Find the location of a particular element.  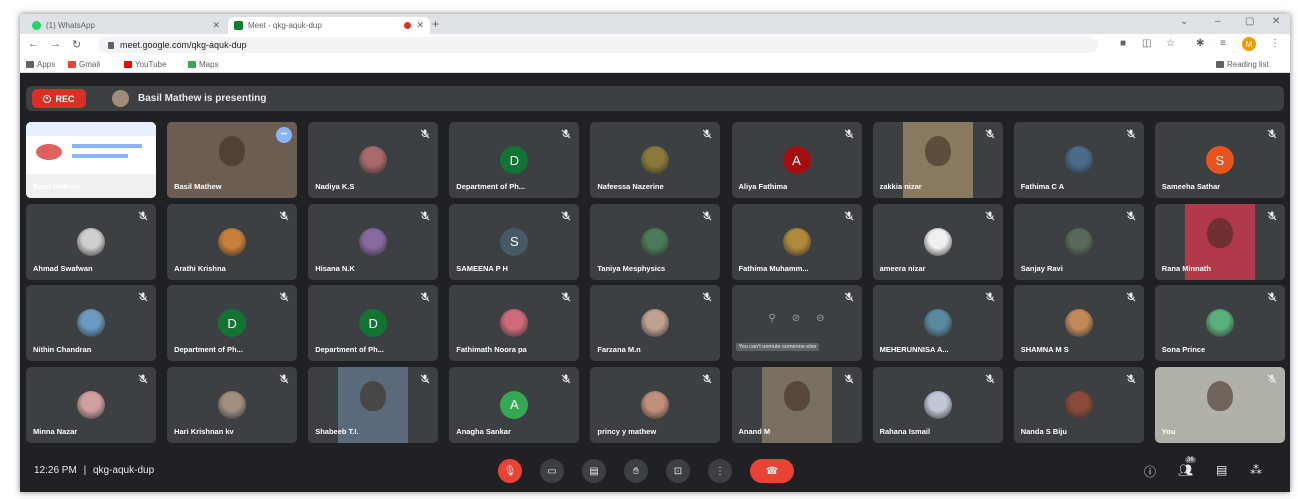

participant-name: SAMEENA P H is located at coordinates (482, 268).